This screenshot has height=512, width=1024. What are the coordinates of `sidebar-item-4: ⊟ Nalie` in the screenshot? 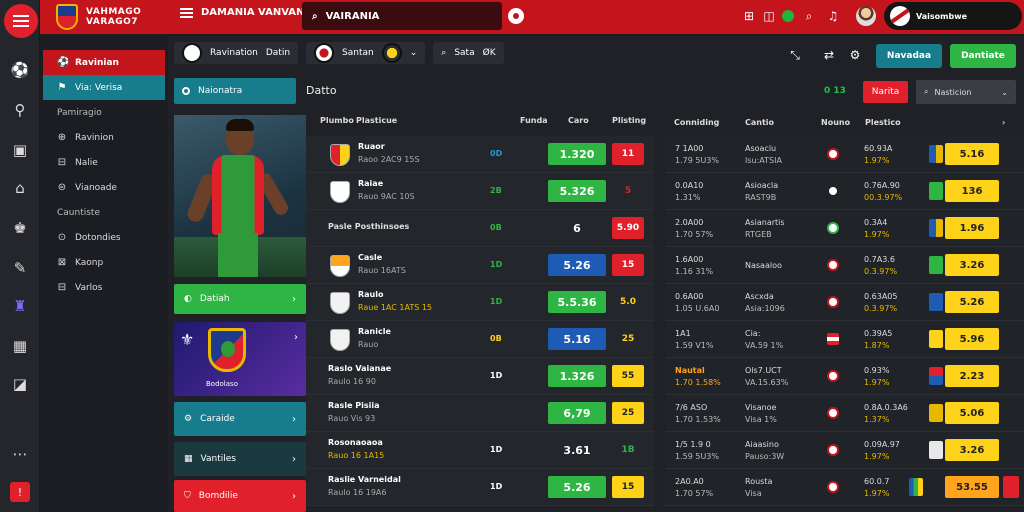 It's located at (104, 162).